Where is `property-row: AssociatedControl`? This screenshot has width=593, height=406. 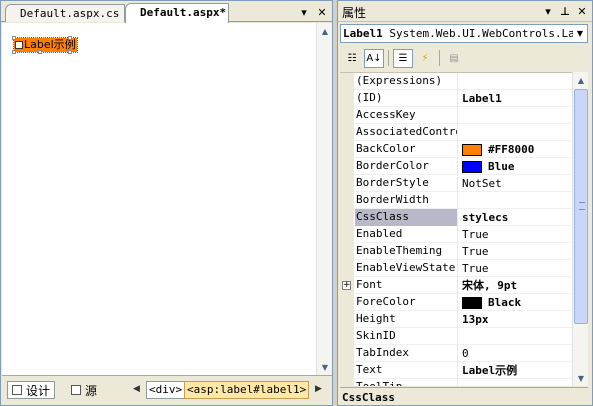 property-row: AssociatedControl is located at coordinates (456, 132).